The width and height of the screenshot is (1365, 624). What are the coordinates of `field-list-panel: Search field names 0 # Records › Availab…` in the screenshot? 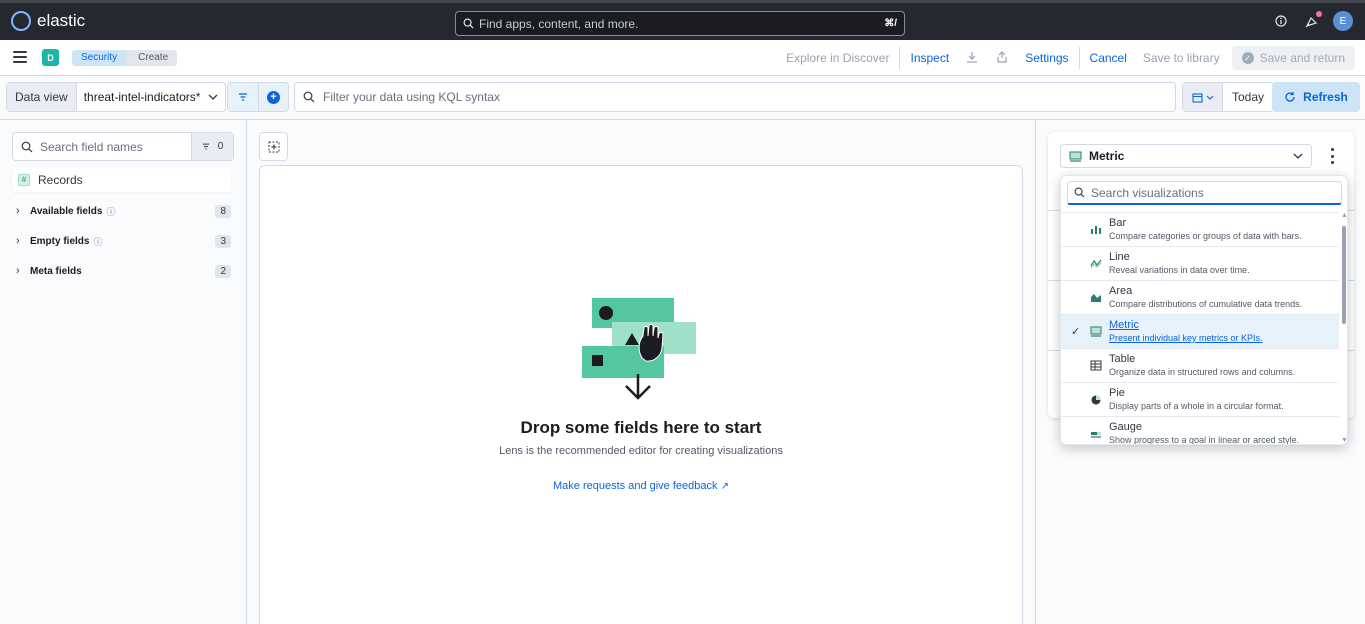 It's located at (123, 372).